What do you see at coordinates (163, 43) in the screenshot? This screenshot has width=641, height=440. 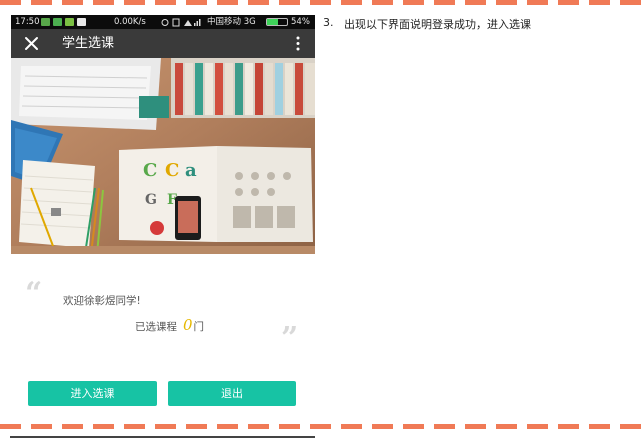 I see `app-bar: 学生选课` at bounding box center [163, 43].